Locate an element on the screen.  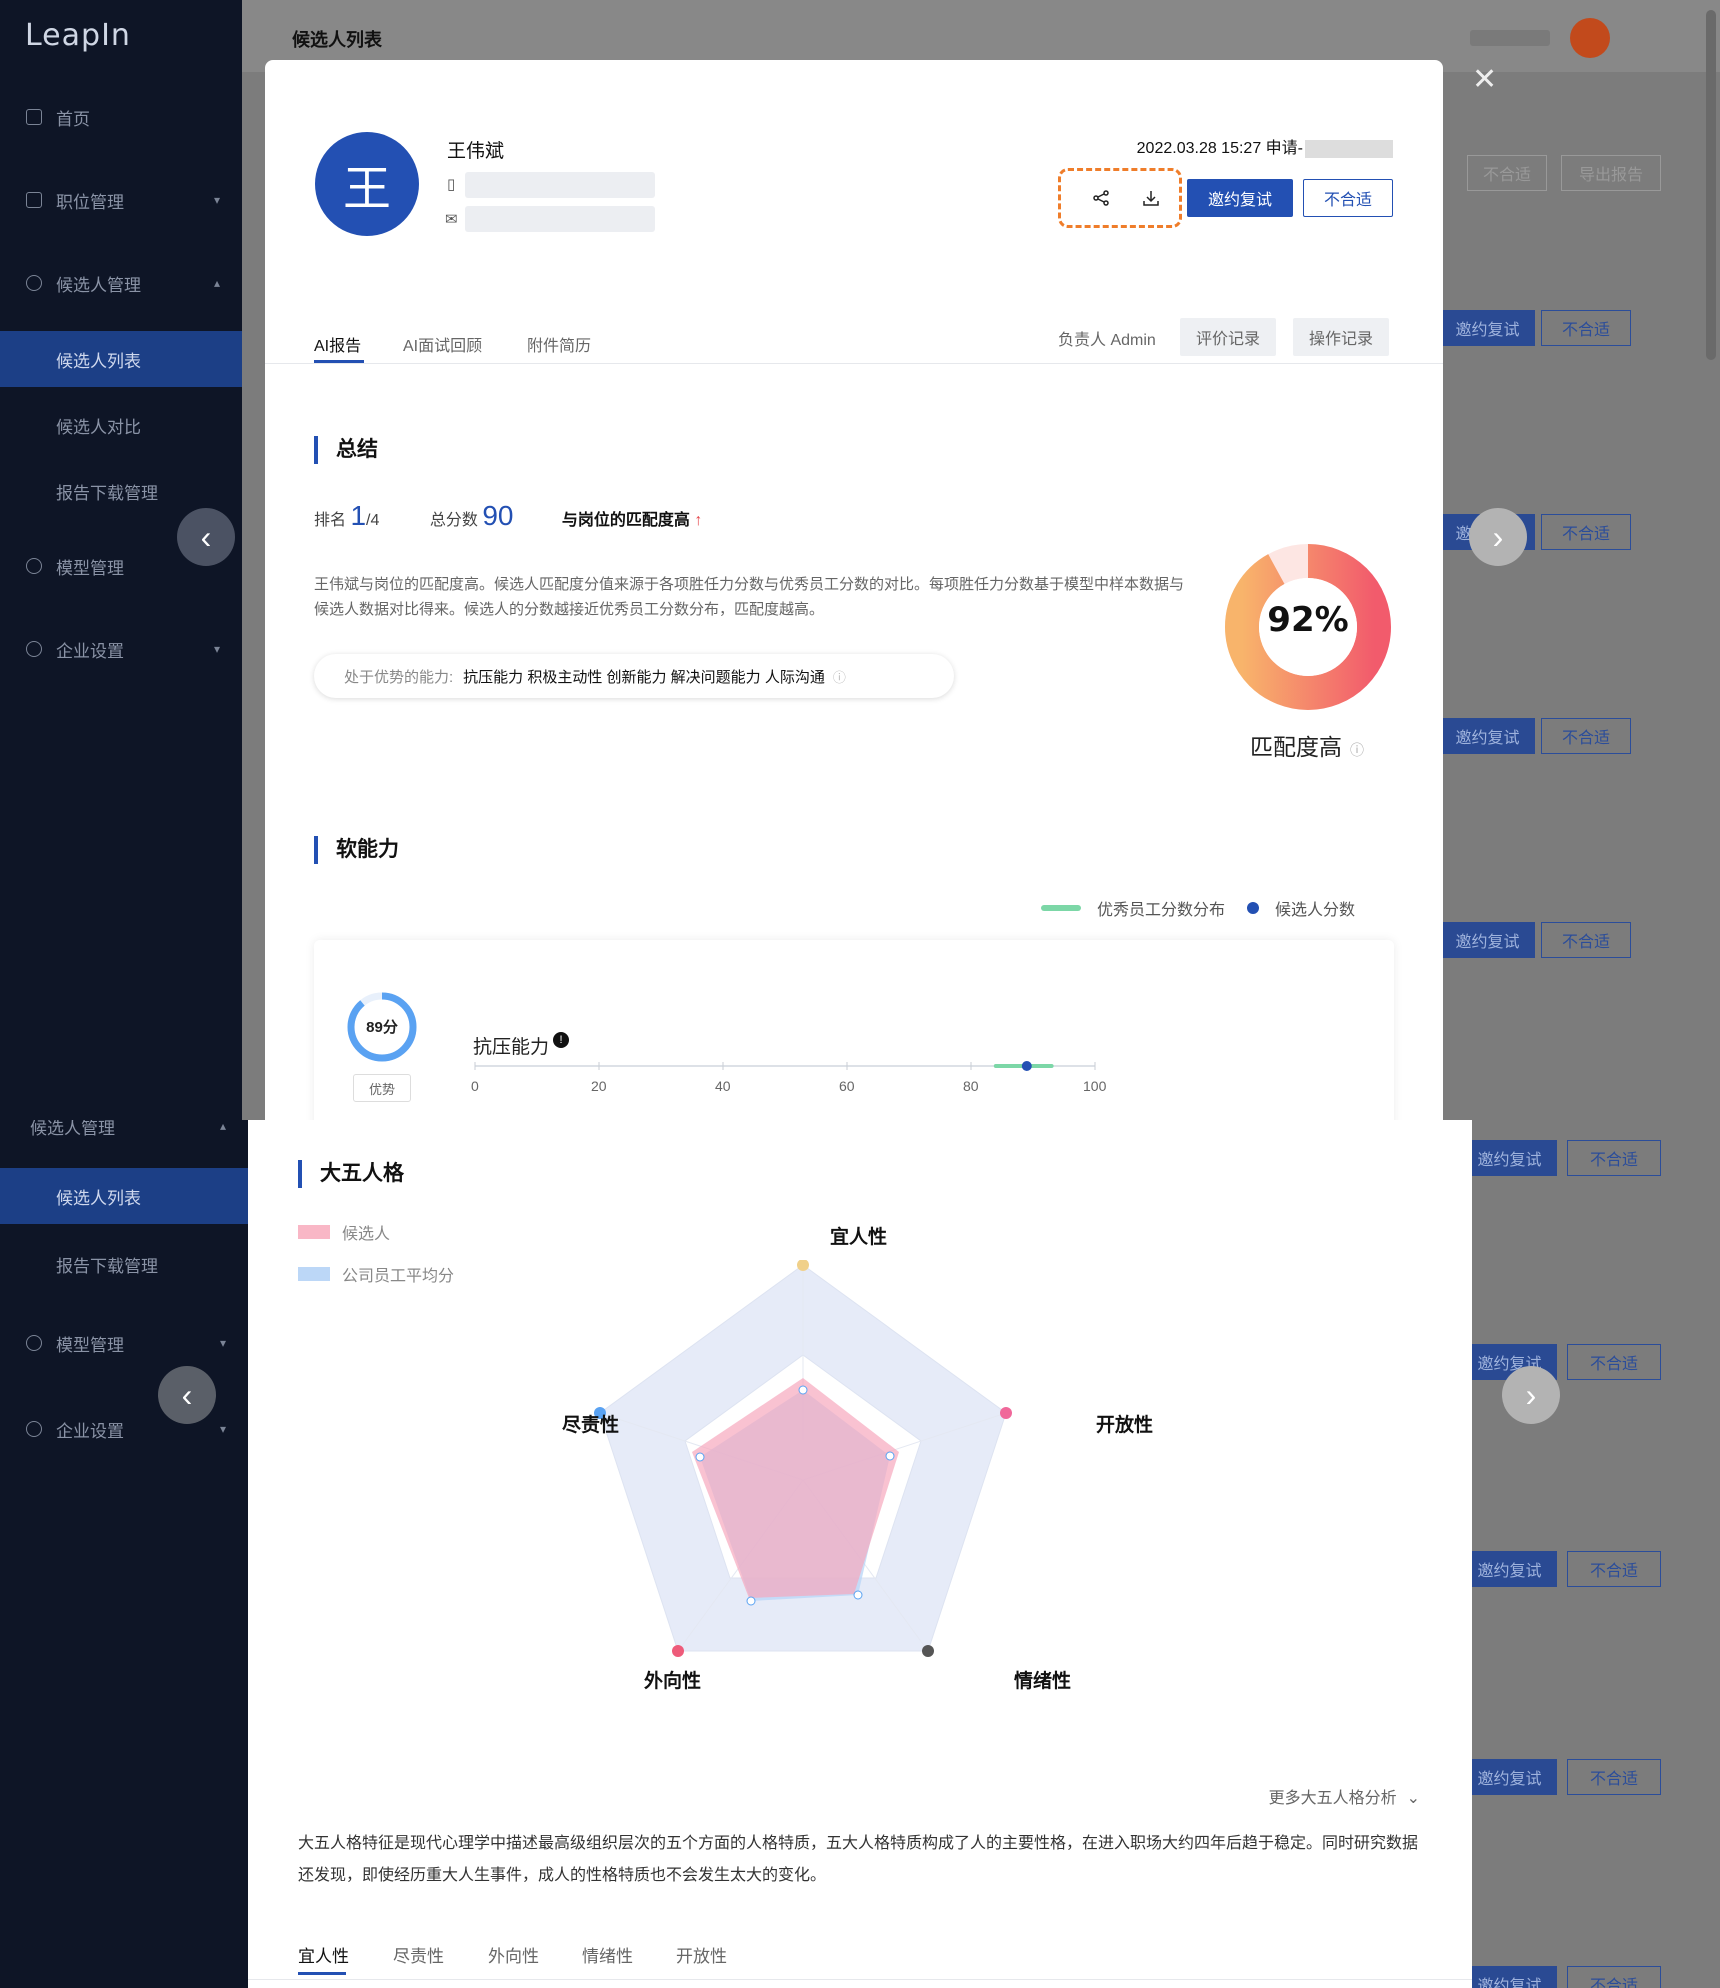
sidebar-item-models: 模型管理 ▾ is located at coordinates (124, 1343).